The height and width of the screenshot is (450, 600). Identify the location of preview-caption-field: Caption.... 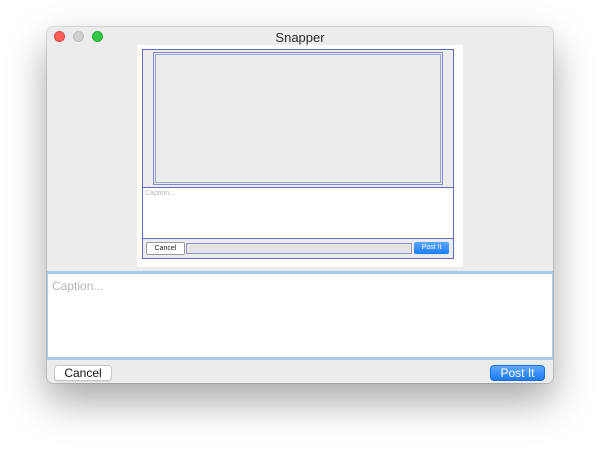
(298, 213).